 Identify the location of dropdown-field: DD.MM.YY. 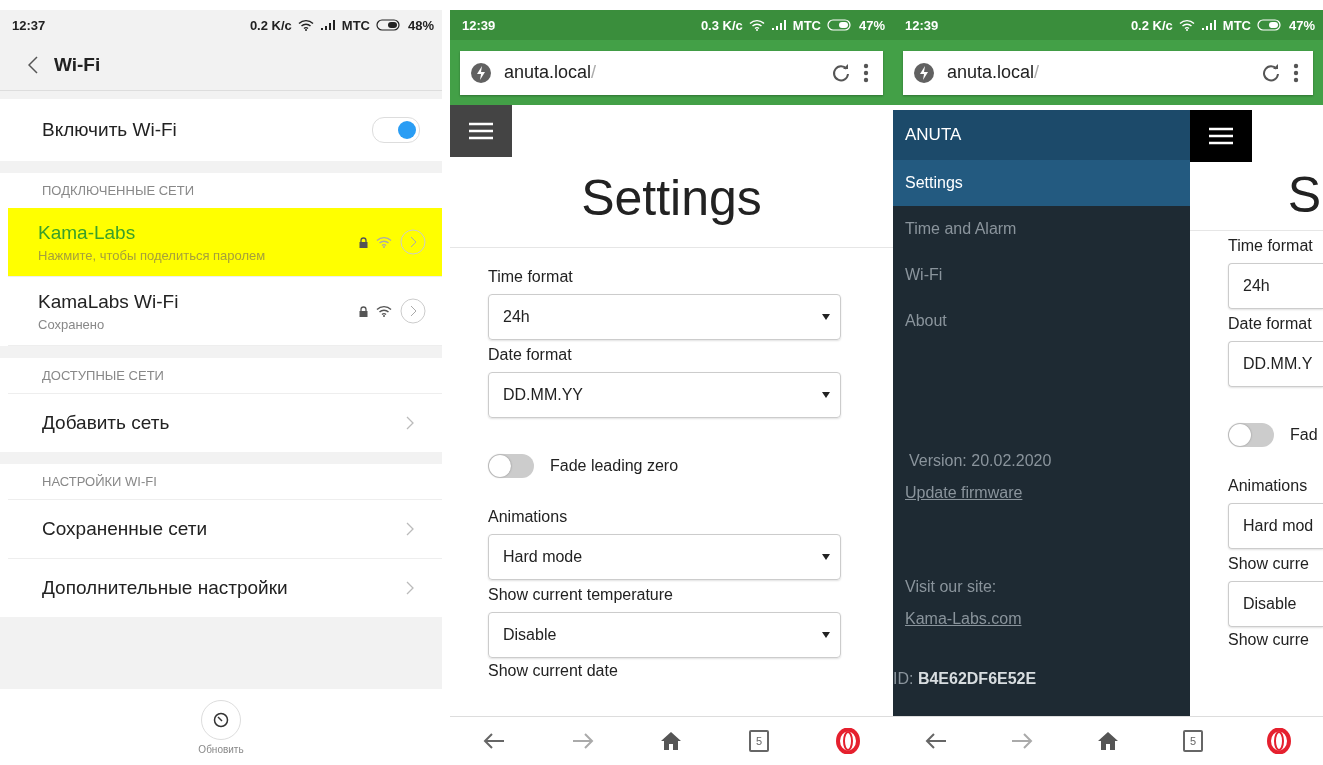
(664, 395).